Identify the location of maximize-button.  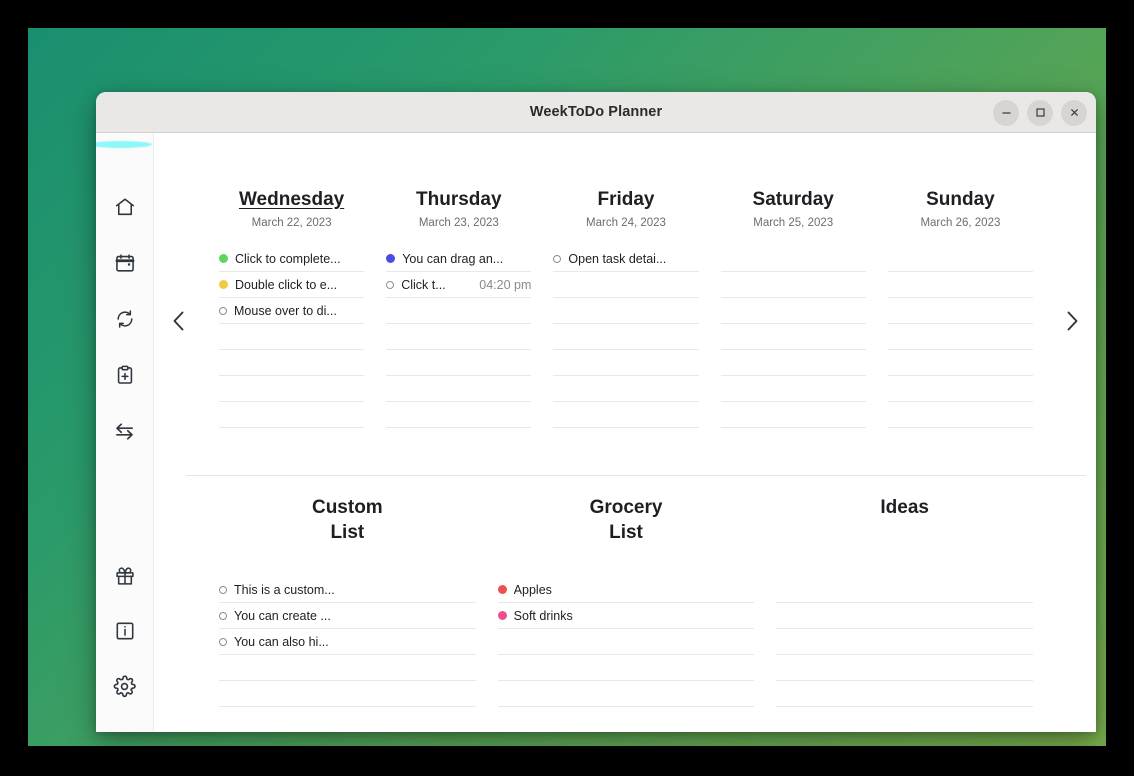
(1040, 112).